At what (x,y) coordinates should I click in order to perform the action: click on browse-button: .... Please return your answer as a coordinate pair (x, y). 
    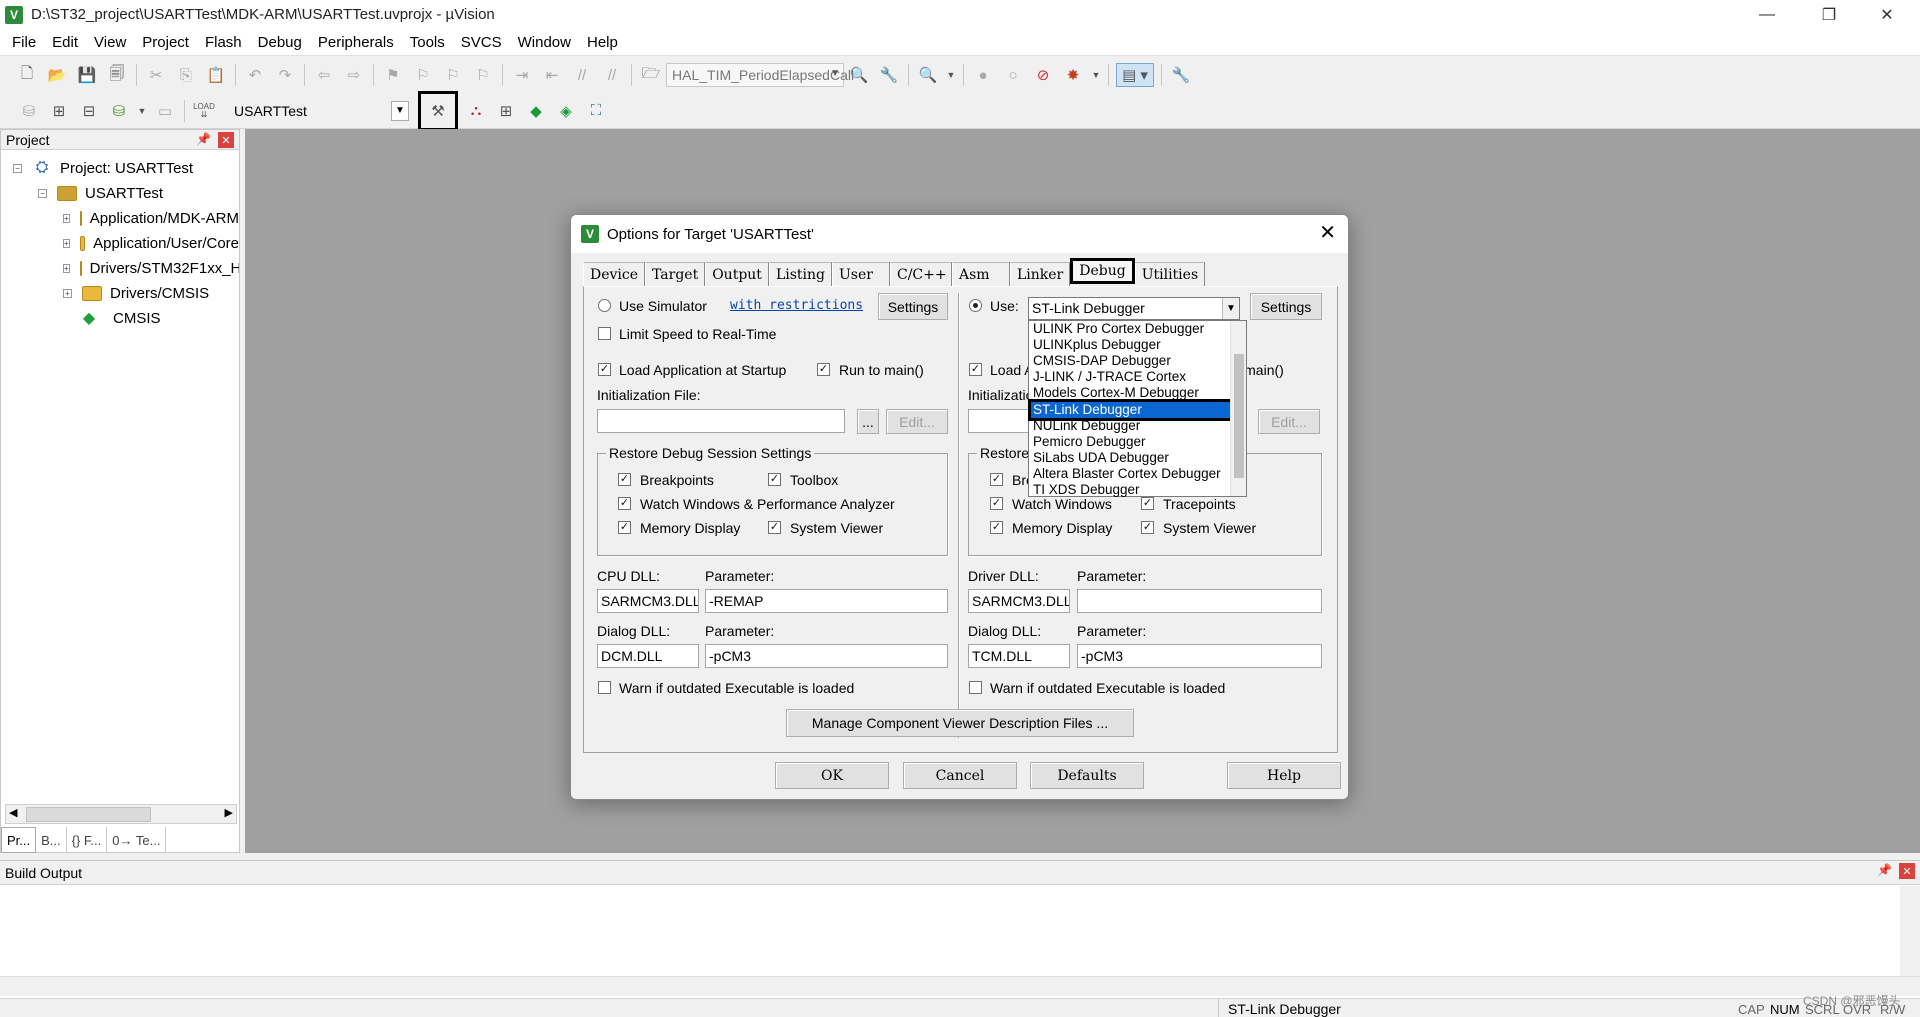
    Looking at the image, I should click on (868, 421).